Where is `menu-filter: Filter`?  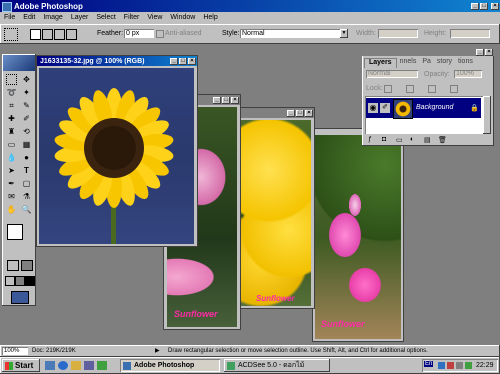
menu-filter: Filter is located at coordinates (132, 18).